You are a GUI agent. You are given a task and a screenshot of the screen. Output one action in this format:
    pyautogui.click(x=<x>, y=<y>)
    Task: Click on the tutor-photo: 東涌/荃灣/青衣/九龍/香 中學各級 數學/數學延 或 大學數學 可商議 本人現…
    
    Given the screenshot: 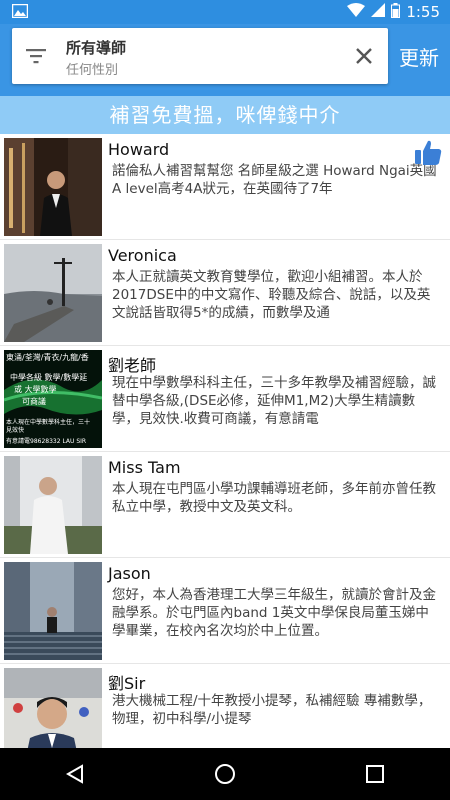 What is the action you would take?
    pyautogui.click(x=53, y=399)
    